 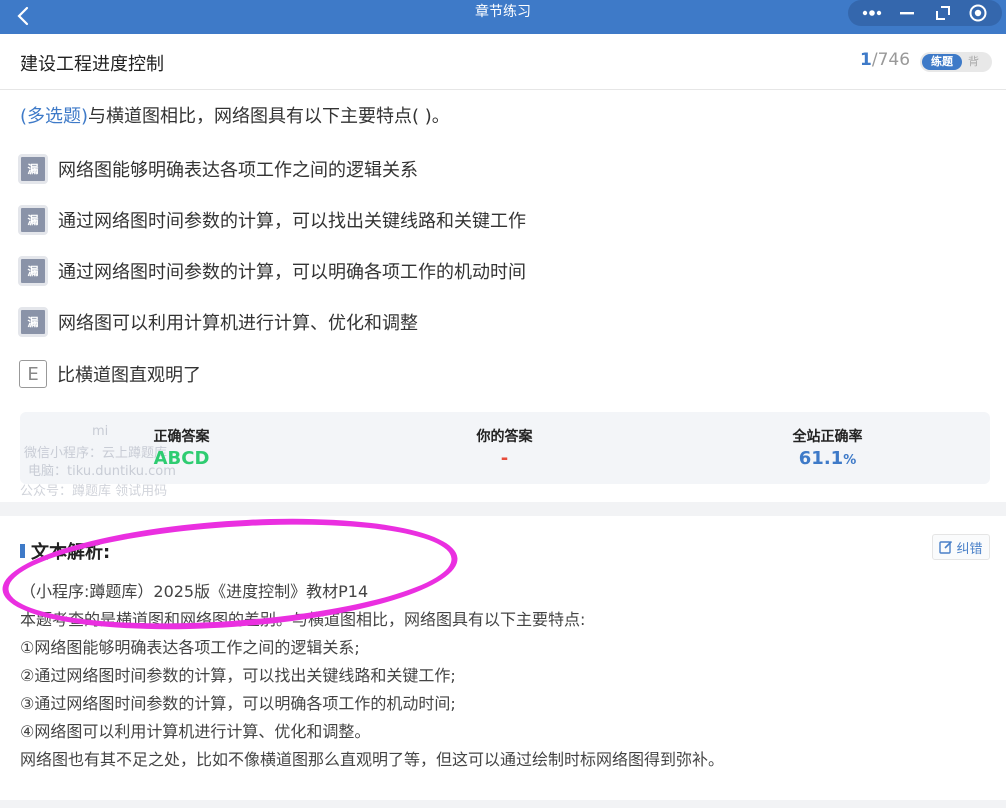 I want to click on stat-rate: 全站正确率 61.1%, so click(x=827, y=448).